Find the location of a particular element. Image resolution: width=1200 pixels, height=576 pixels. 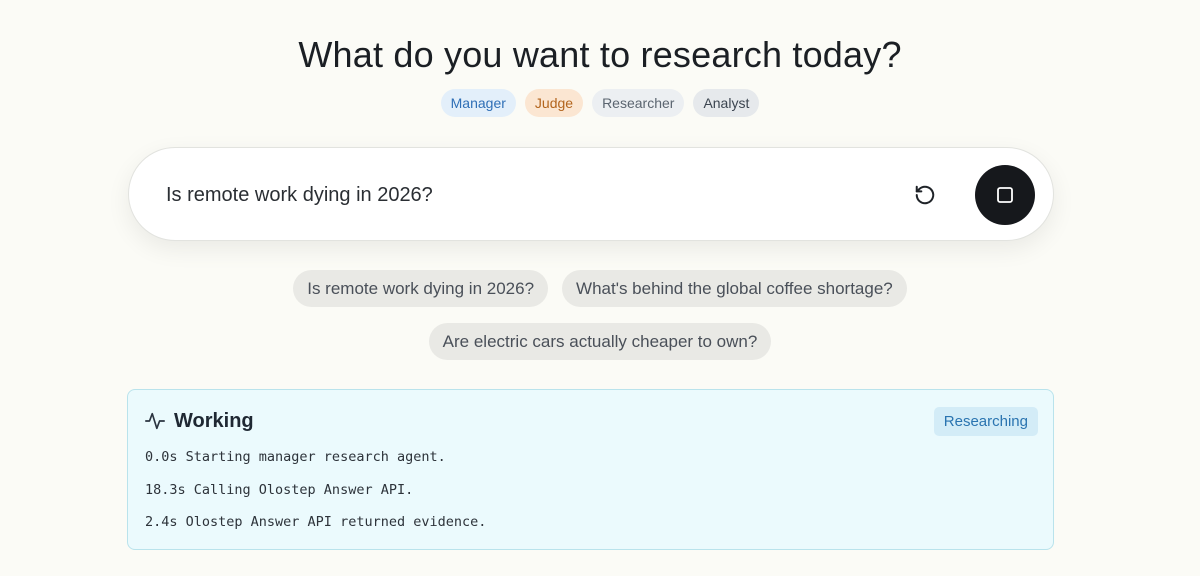

page-title: What do you want to research today? is located at coordinates (600, 54).